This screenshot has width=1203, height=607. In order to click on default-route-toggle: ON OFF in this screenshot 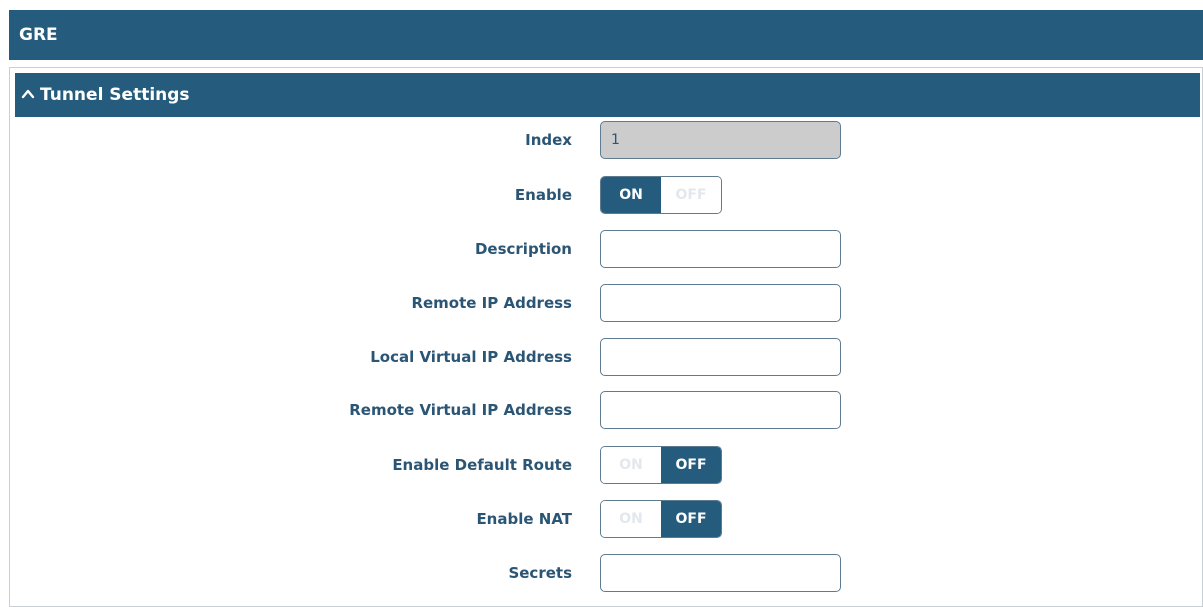, I will do `click(661, 465)`.